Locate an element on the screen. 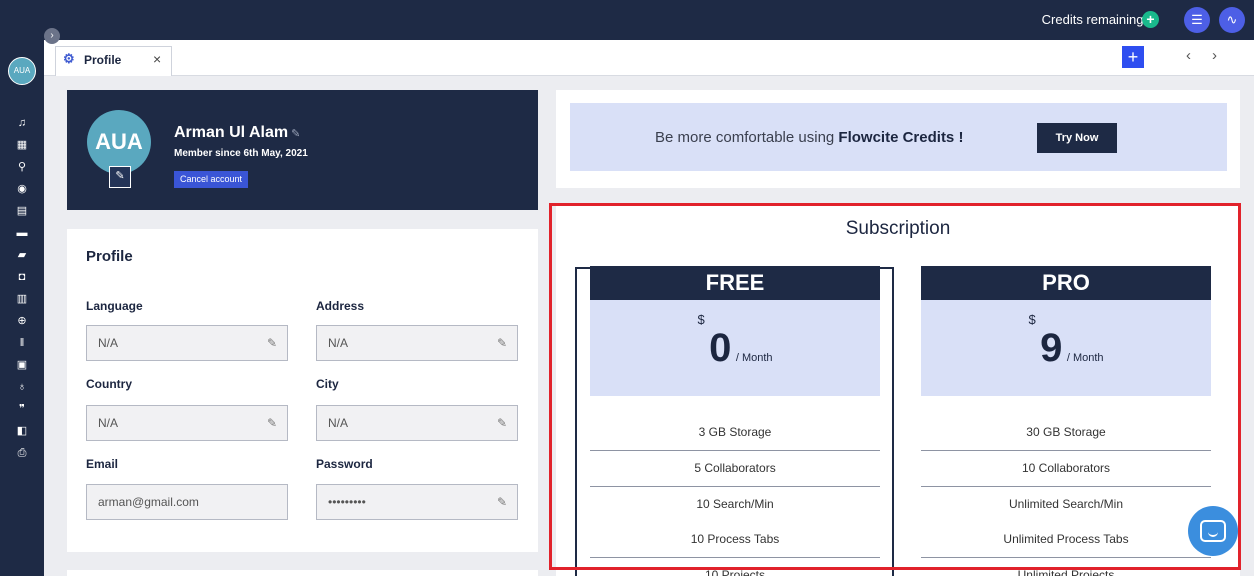 The width and height of the screenshot is (1254, 576). document-icon: ▣ is located at coordinates (22, 365).